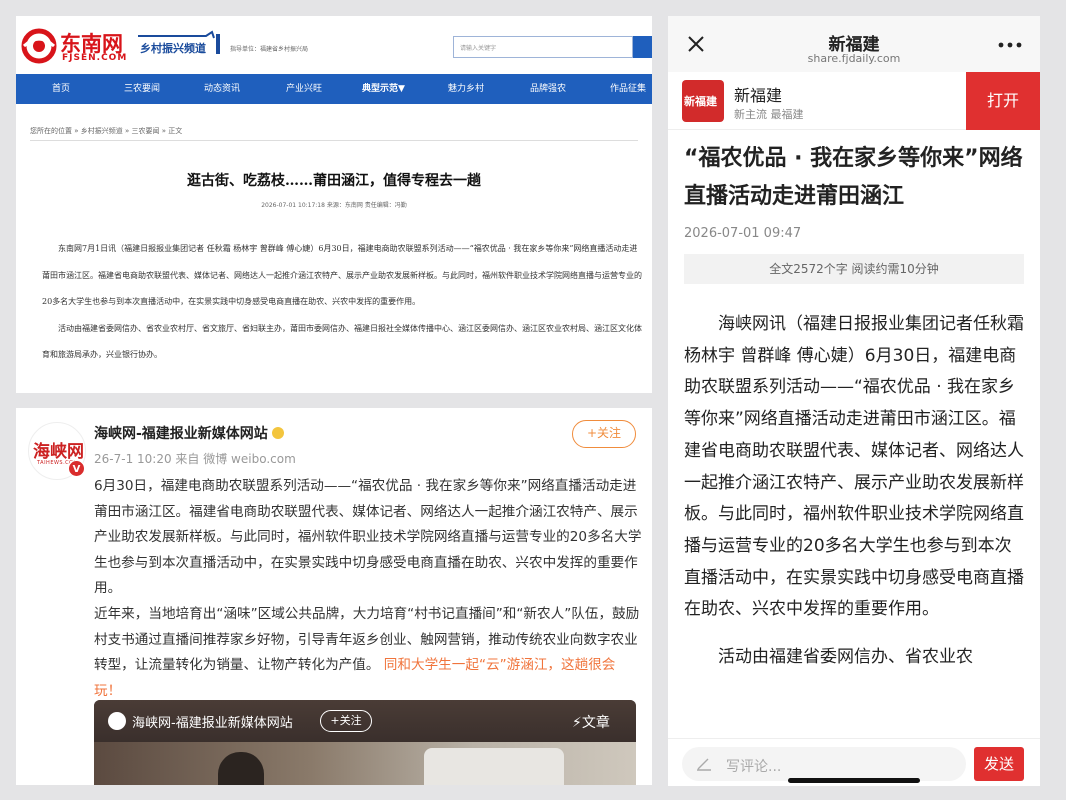 The image size is (1066, 800). Describe the element at coordinates (628, 89) in the screenshot. I see `nav-item-works: 作品征集` at that location.